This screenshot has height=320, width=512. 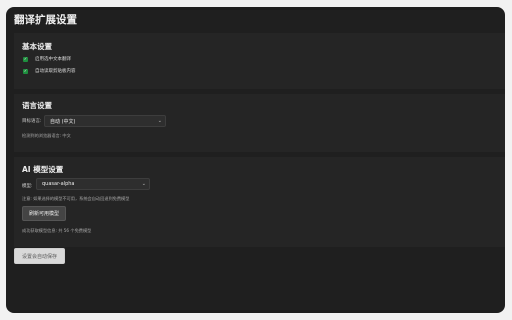 I want to click on model-select: quasar-alpha ⌄, so click(x=93, y=184).